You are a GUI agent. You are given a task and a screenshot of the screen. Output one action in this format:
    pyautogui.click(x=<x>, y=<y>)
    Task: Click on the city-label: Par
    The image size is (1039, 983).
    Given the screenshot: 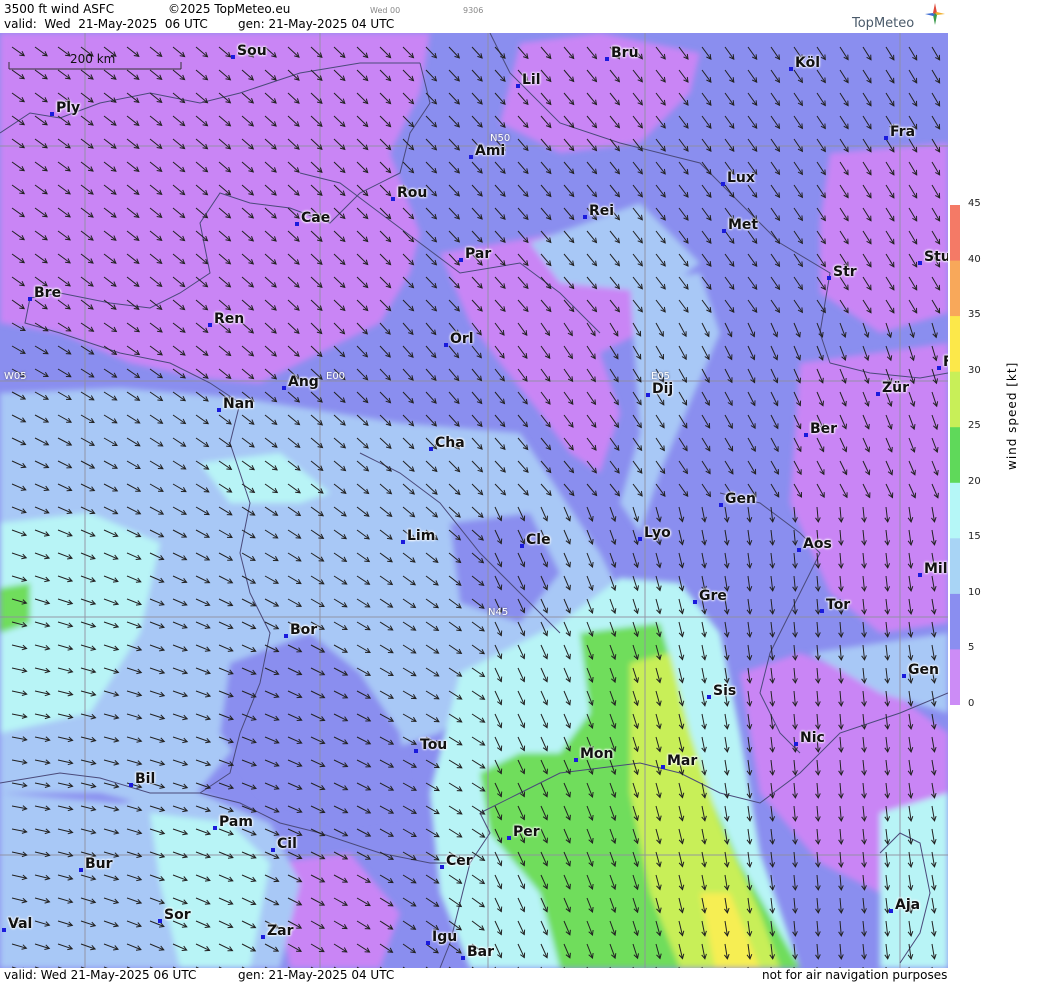 What is the action you would take?
    pyautogui.click(x=478, y=254)
    